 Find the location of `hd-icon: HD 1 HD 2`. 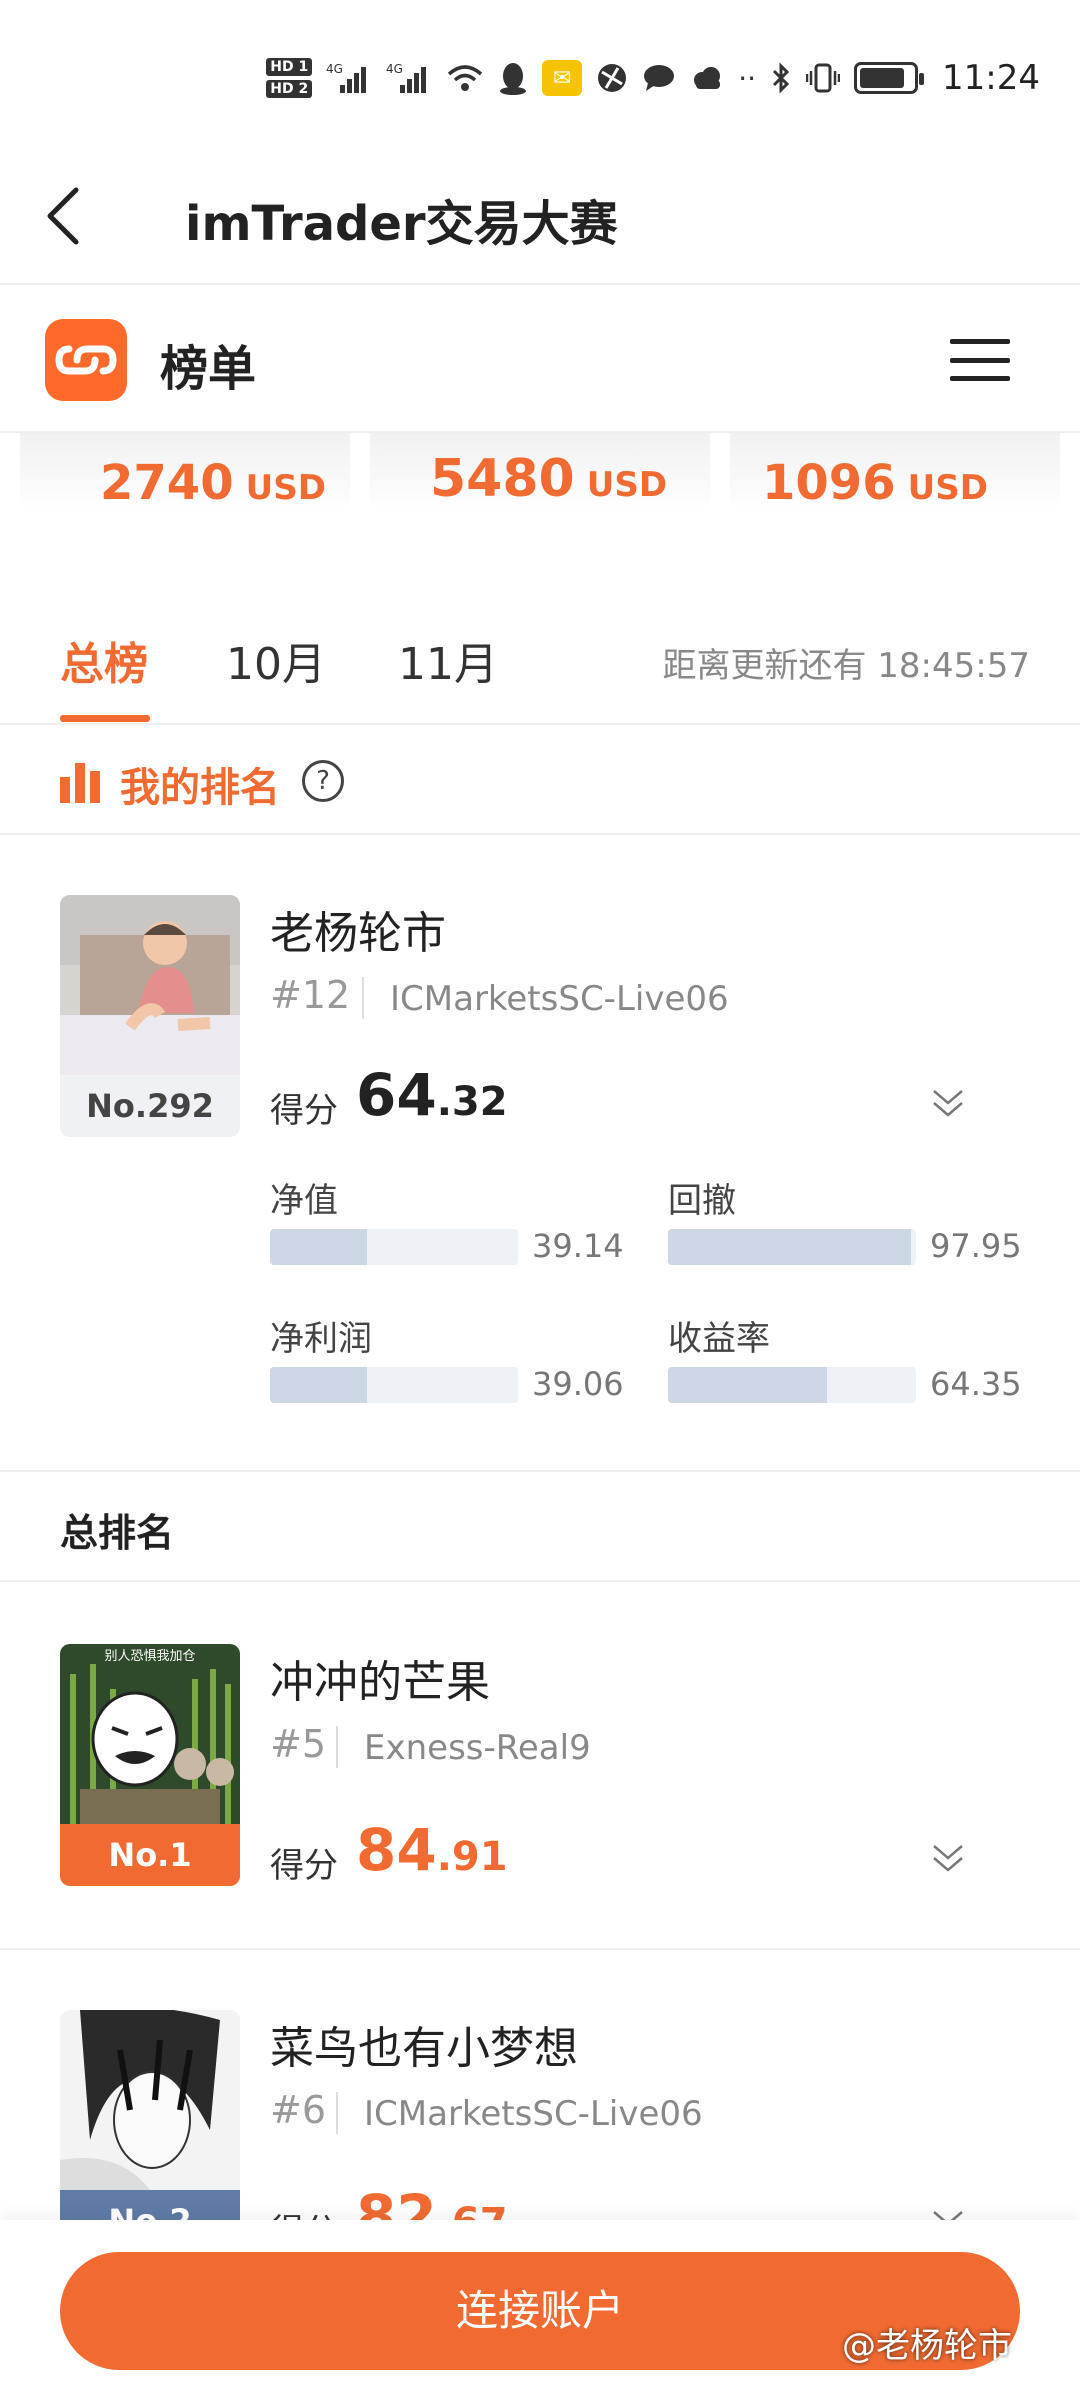

hd-icon: HD 1 HD 2 is located at coordinates (289, 78).